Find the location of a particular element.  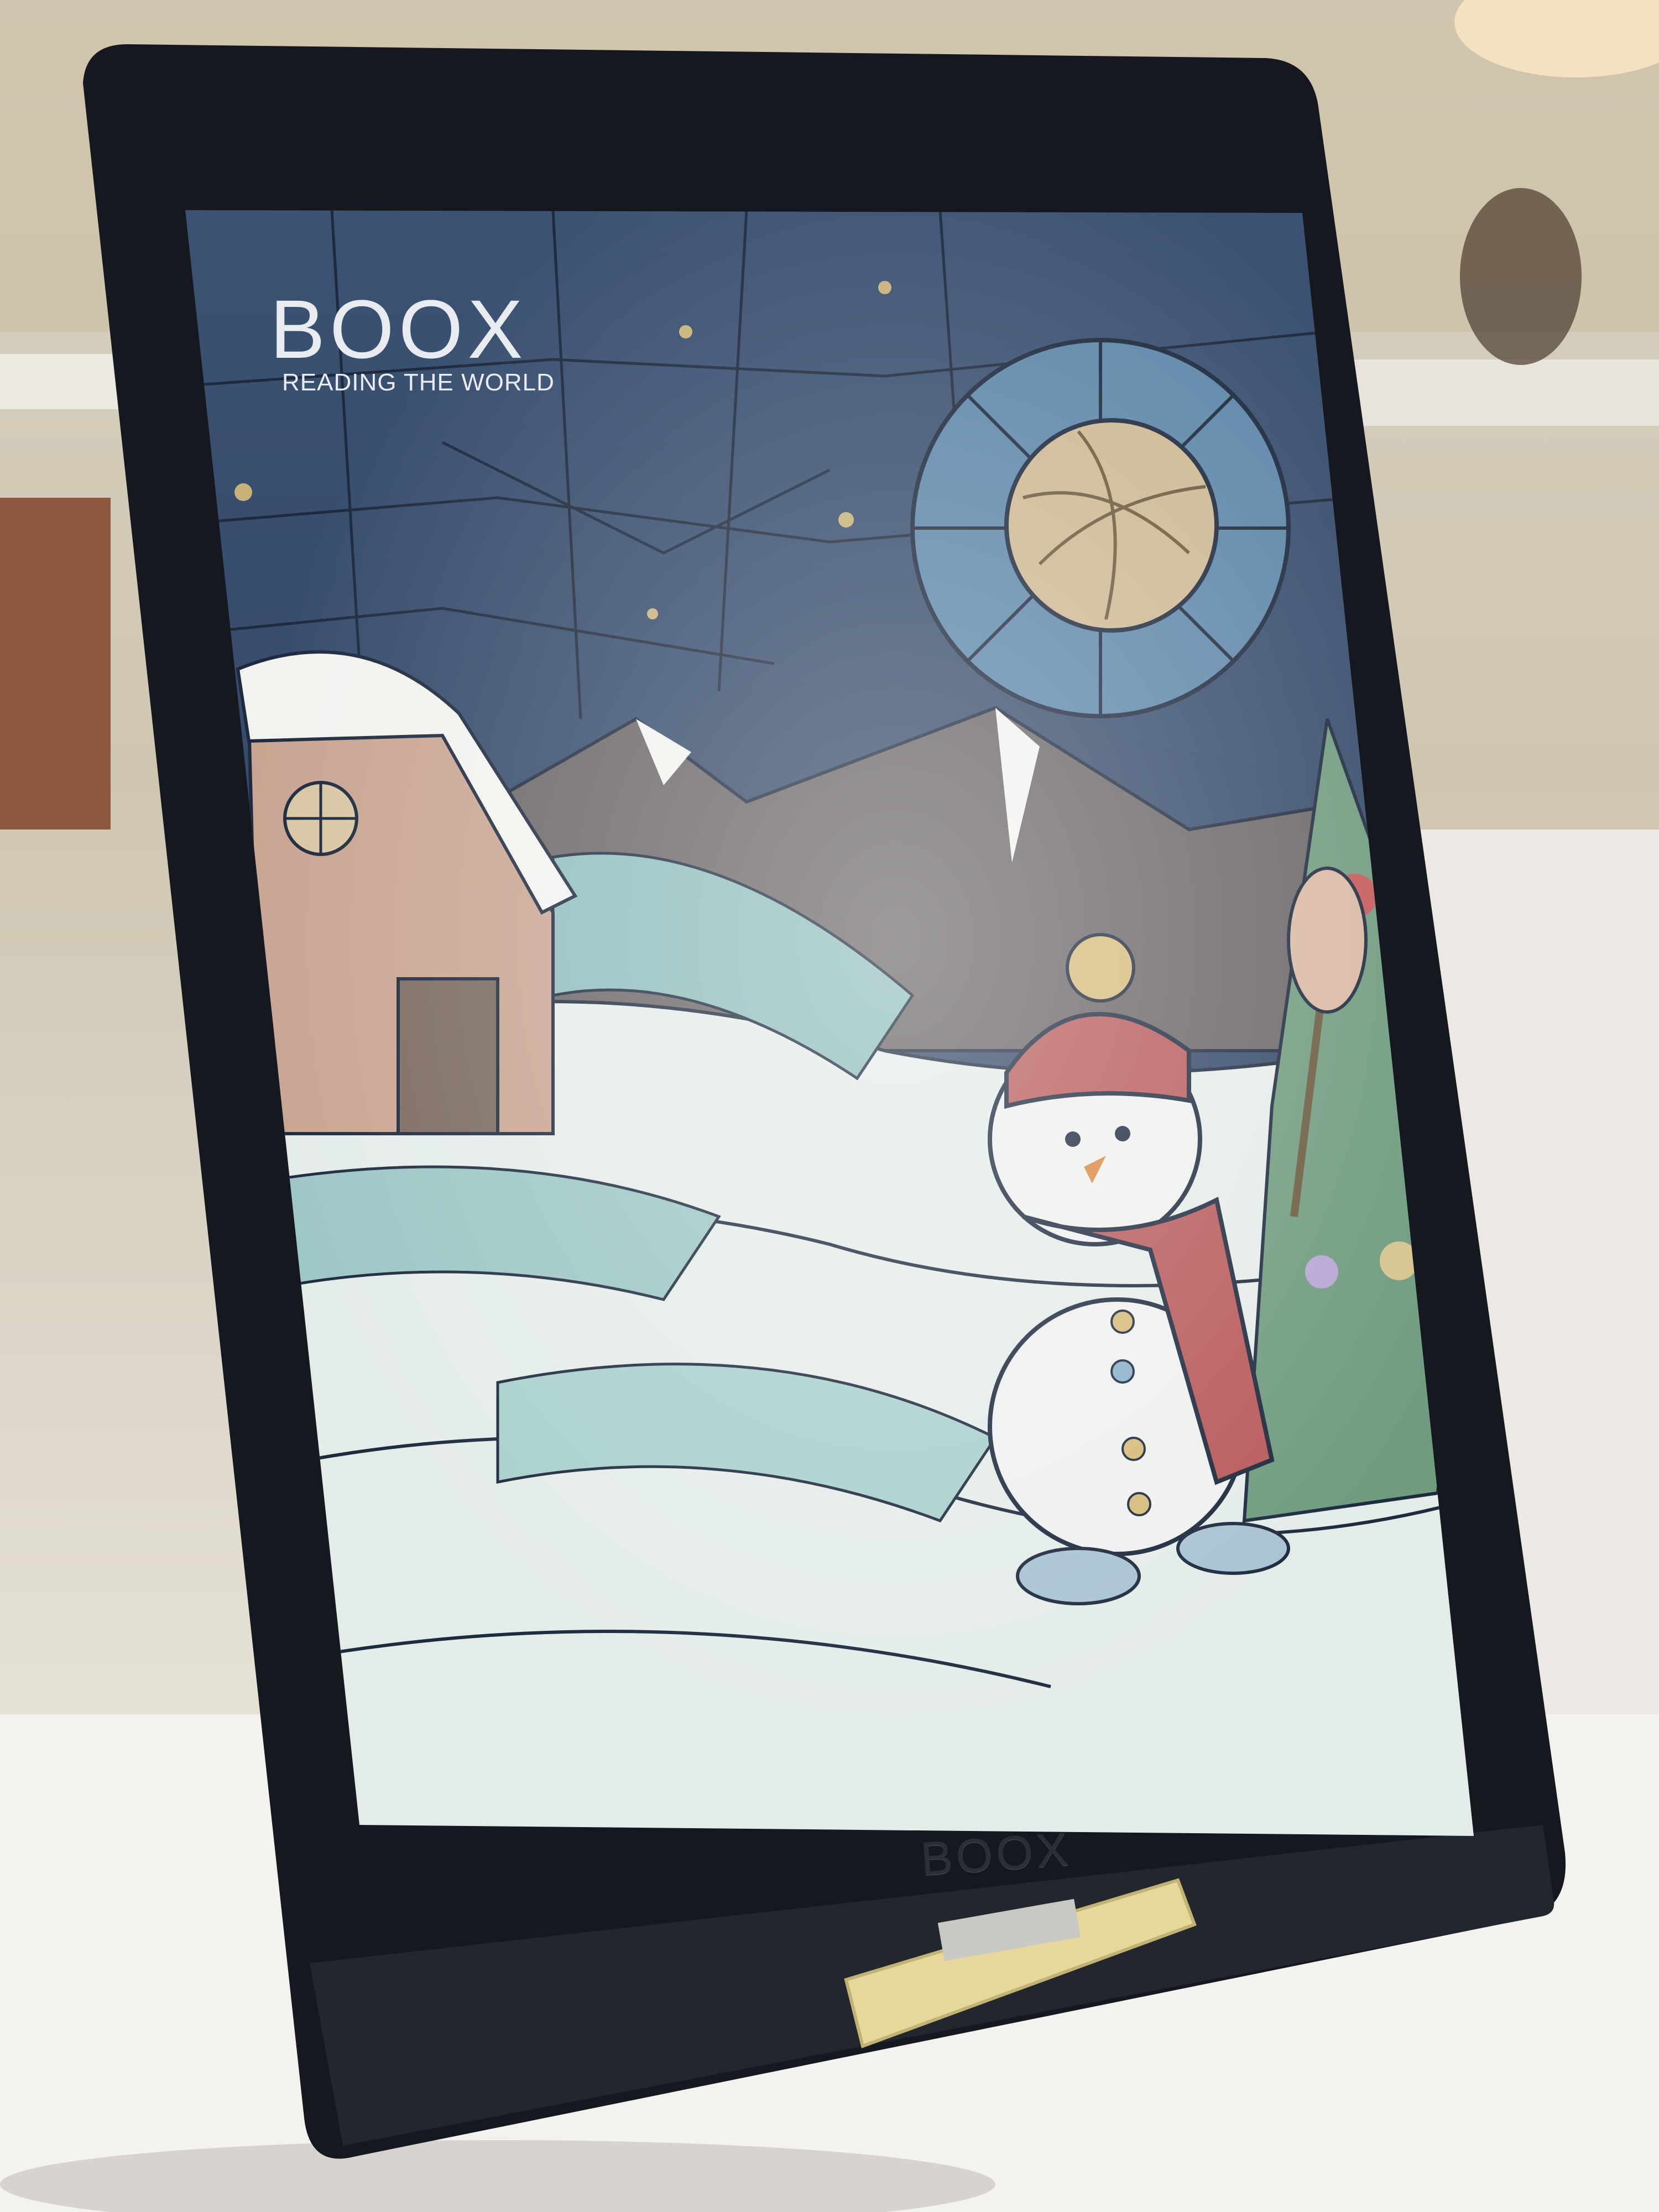

screen-tagline: READING THE WORLD is located at coordinates (419, 383).